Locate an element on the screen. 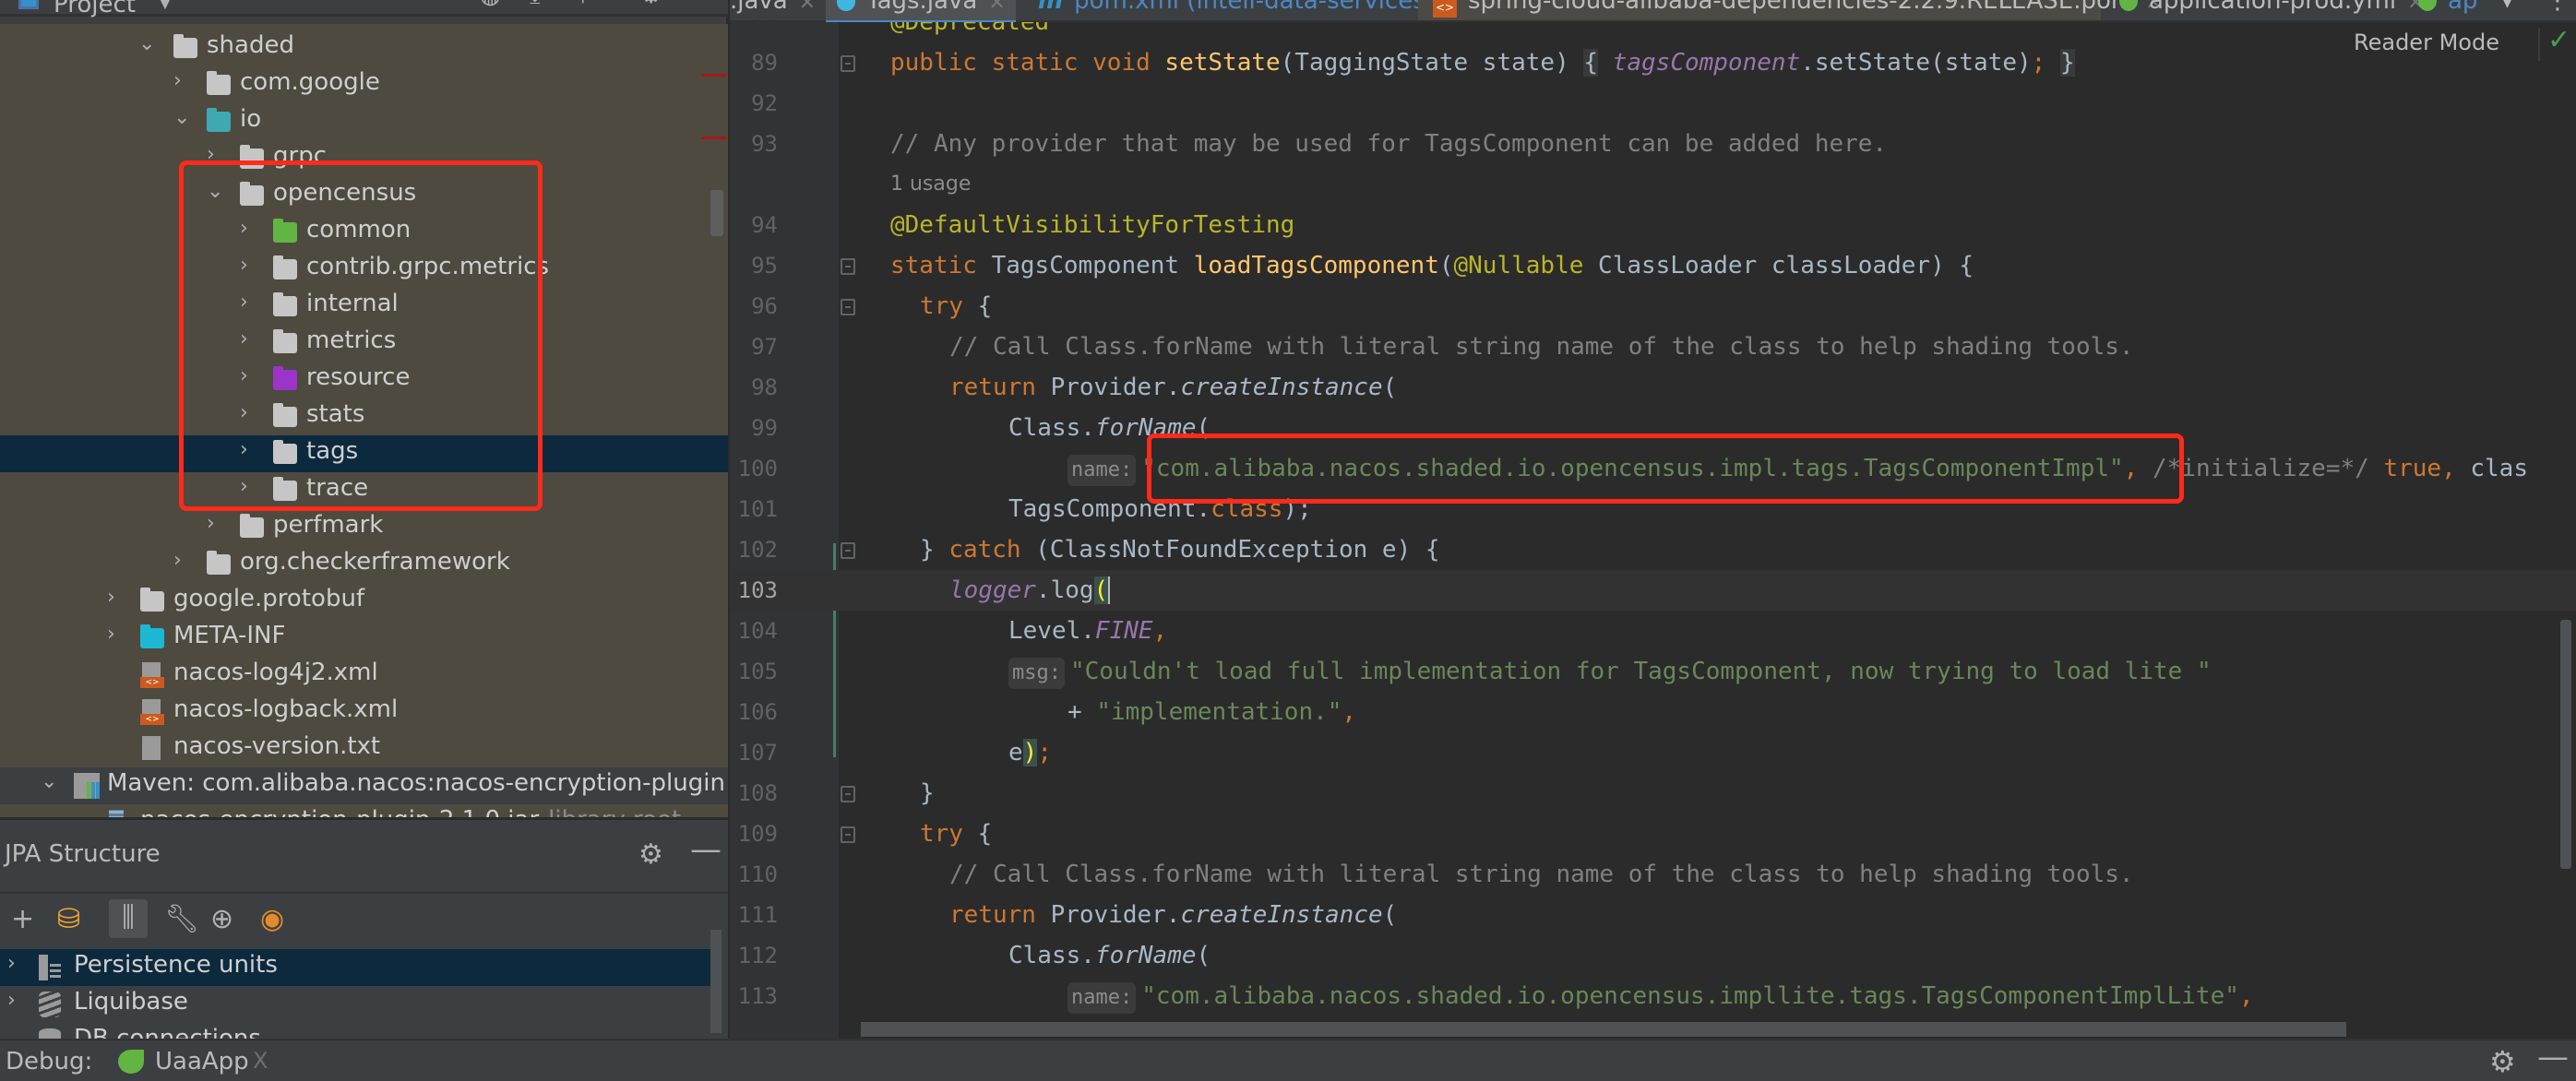 This screenshot has height=1081, width=2576. tab-tags-java: Tags.java × is located at coordinates (921, 13).